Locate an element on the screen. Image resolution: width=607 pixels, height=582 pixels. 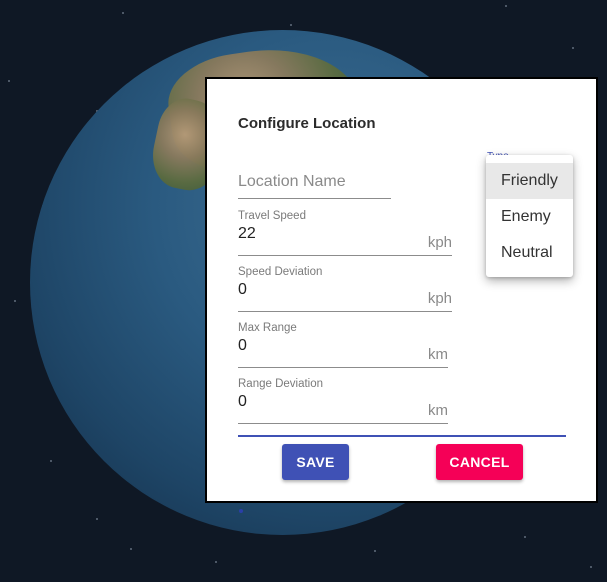
range-deviation-field: Range Deviation 0 km is located at coordinates (343, 401).